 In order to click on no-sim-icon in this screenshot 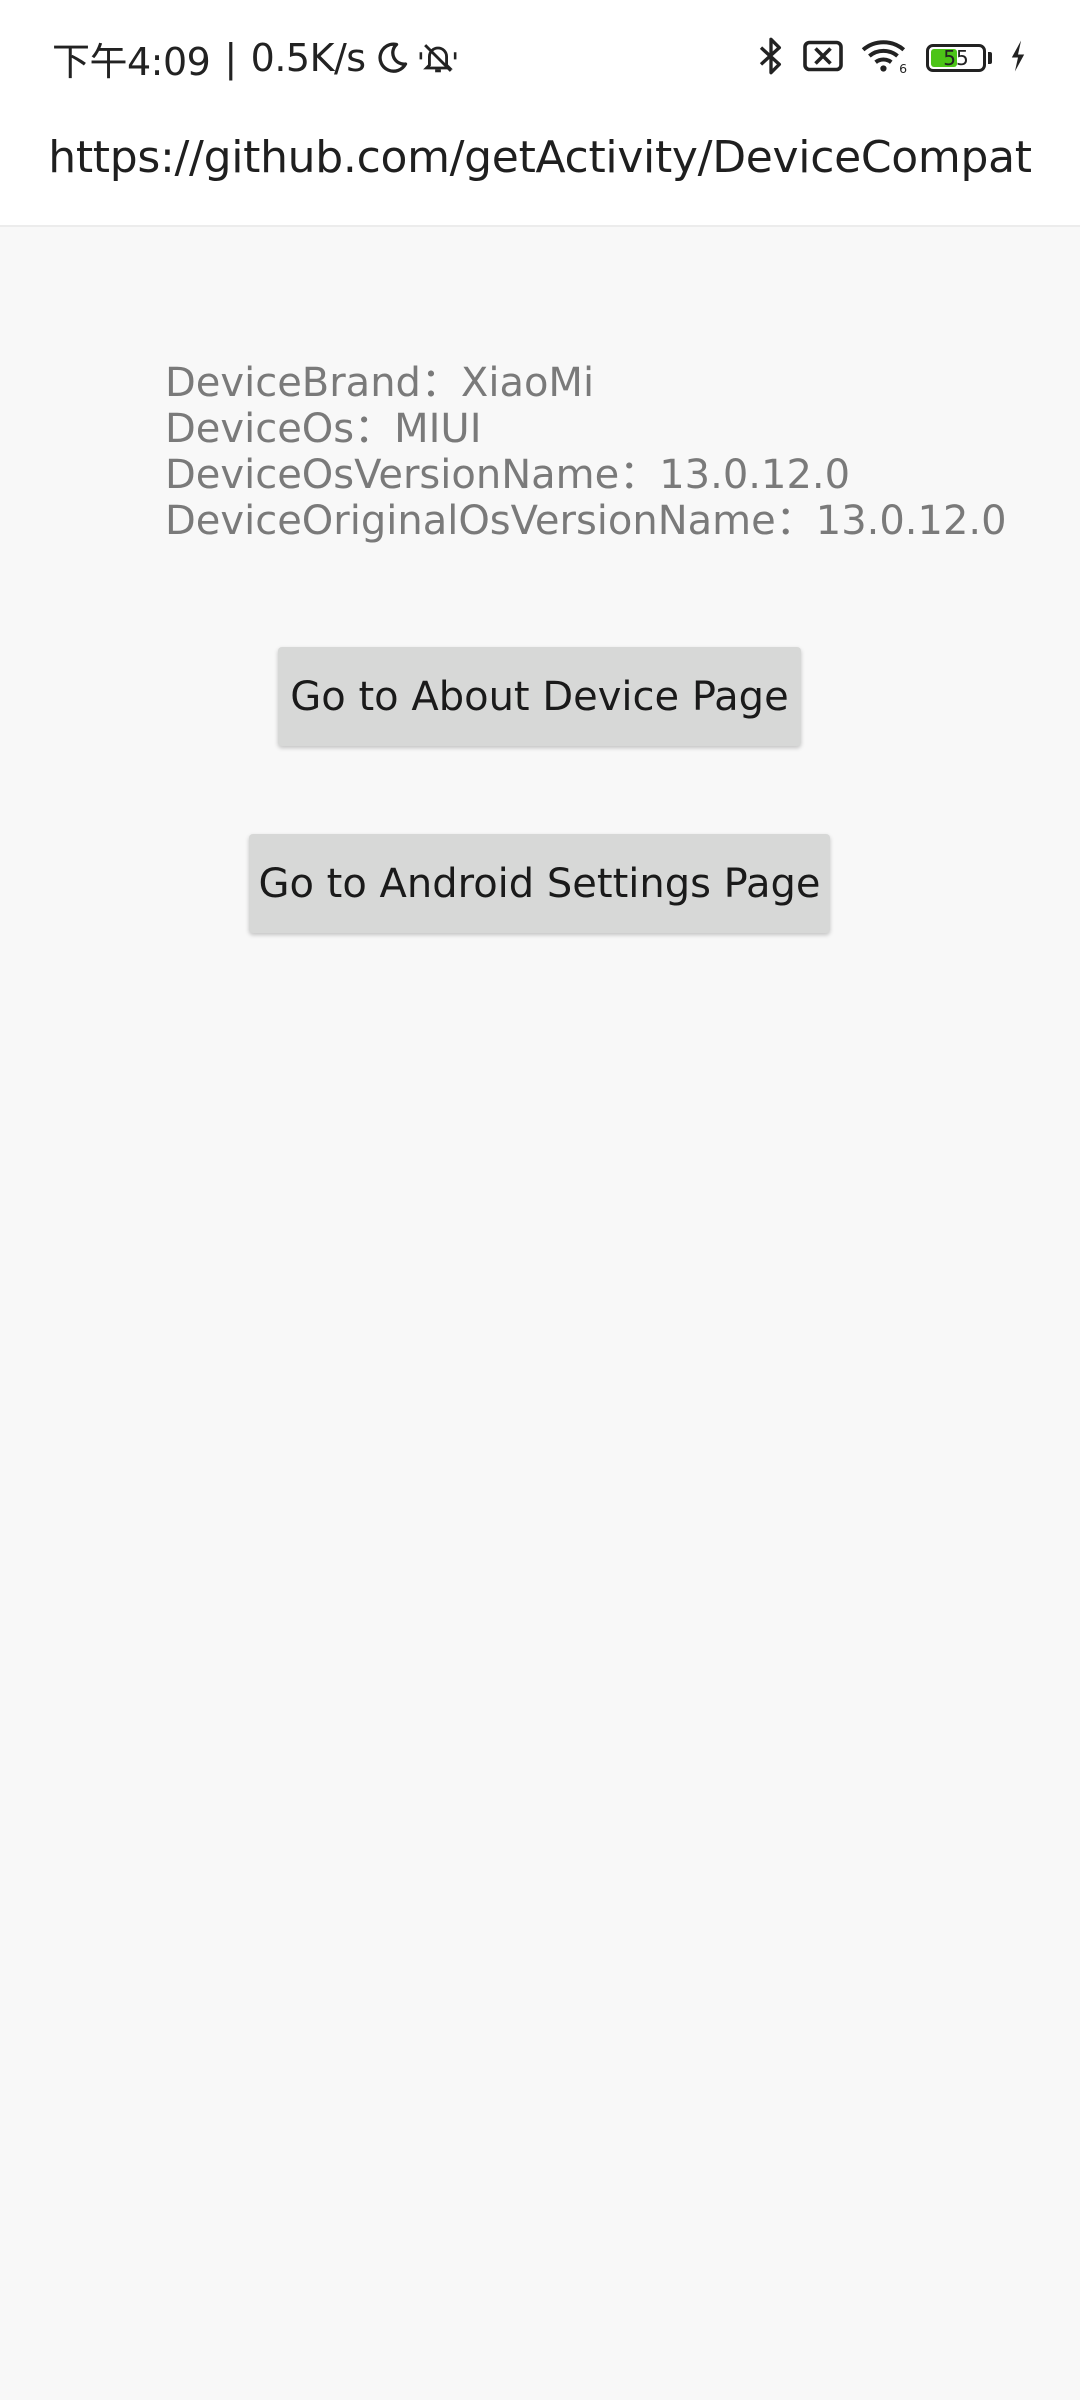, I will do `click(823, 58)`.